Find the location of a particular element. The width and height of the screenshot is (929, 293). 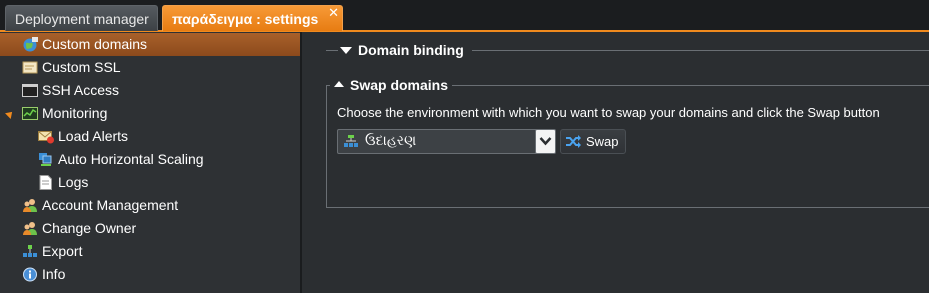

sidebar-item-export: Export is located at coordinates (150, 251).